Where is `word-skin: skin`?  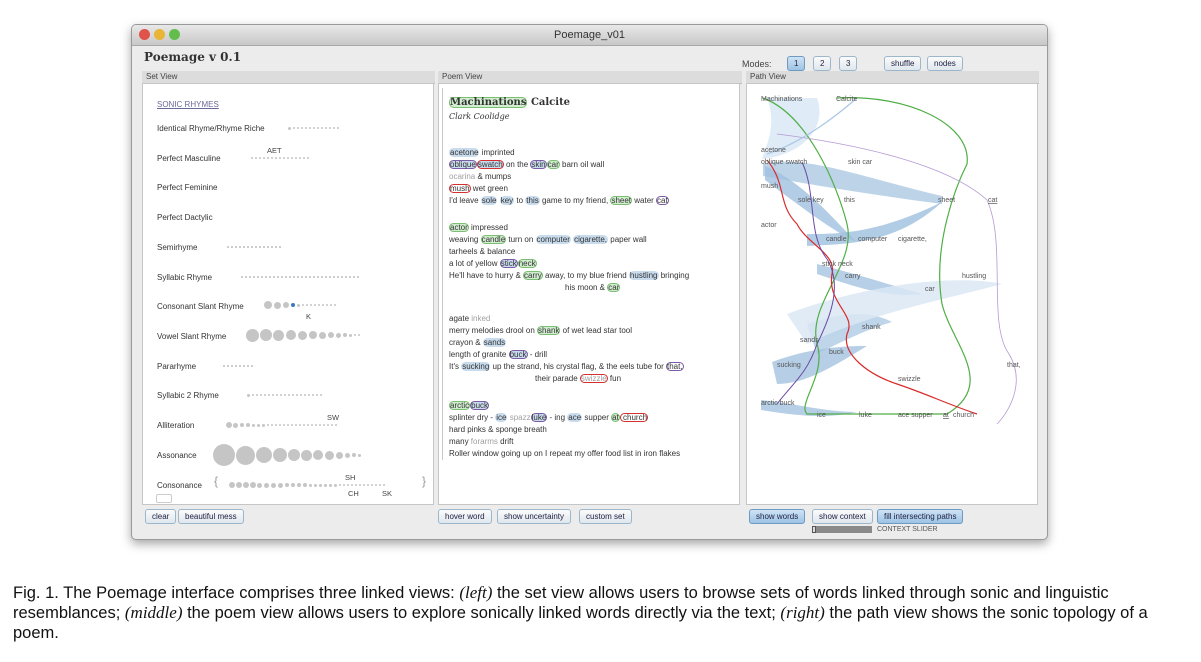
word-skin: skin is located at coordinates (538, 164).